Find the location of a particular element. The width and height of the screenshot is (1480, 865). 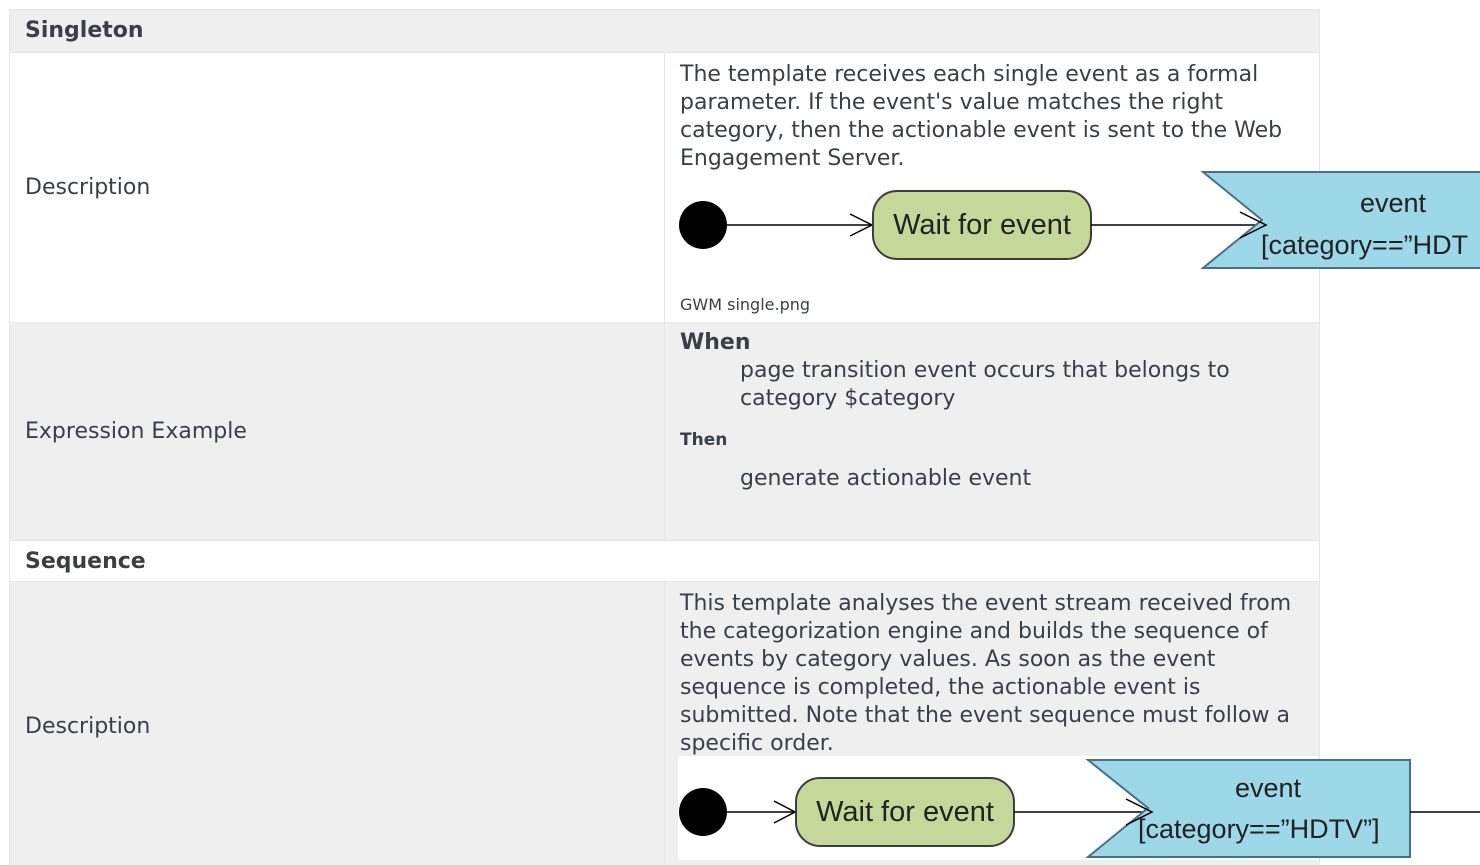

sequence-state-diagram: Wait for event event [category==”HDTV”] is located at coordinates (1079, 808).